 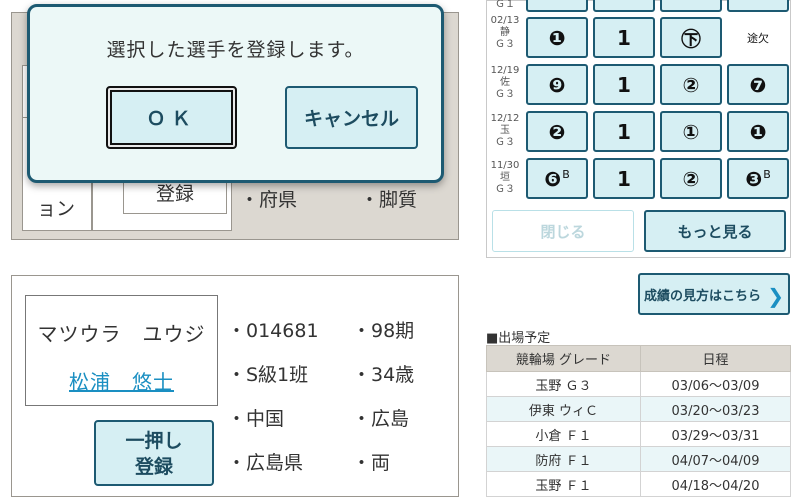 I want to click on result-venue: 佐, so click(x=505, y=82).